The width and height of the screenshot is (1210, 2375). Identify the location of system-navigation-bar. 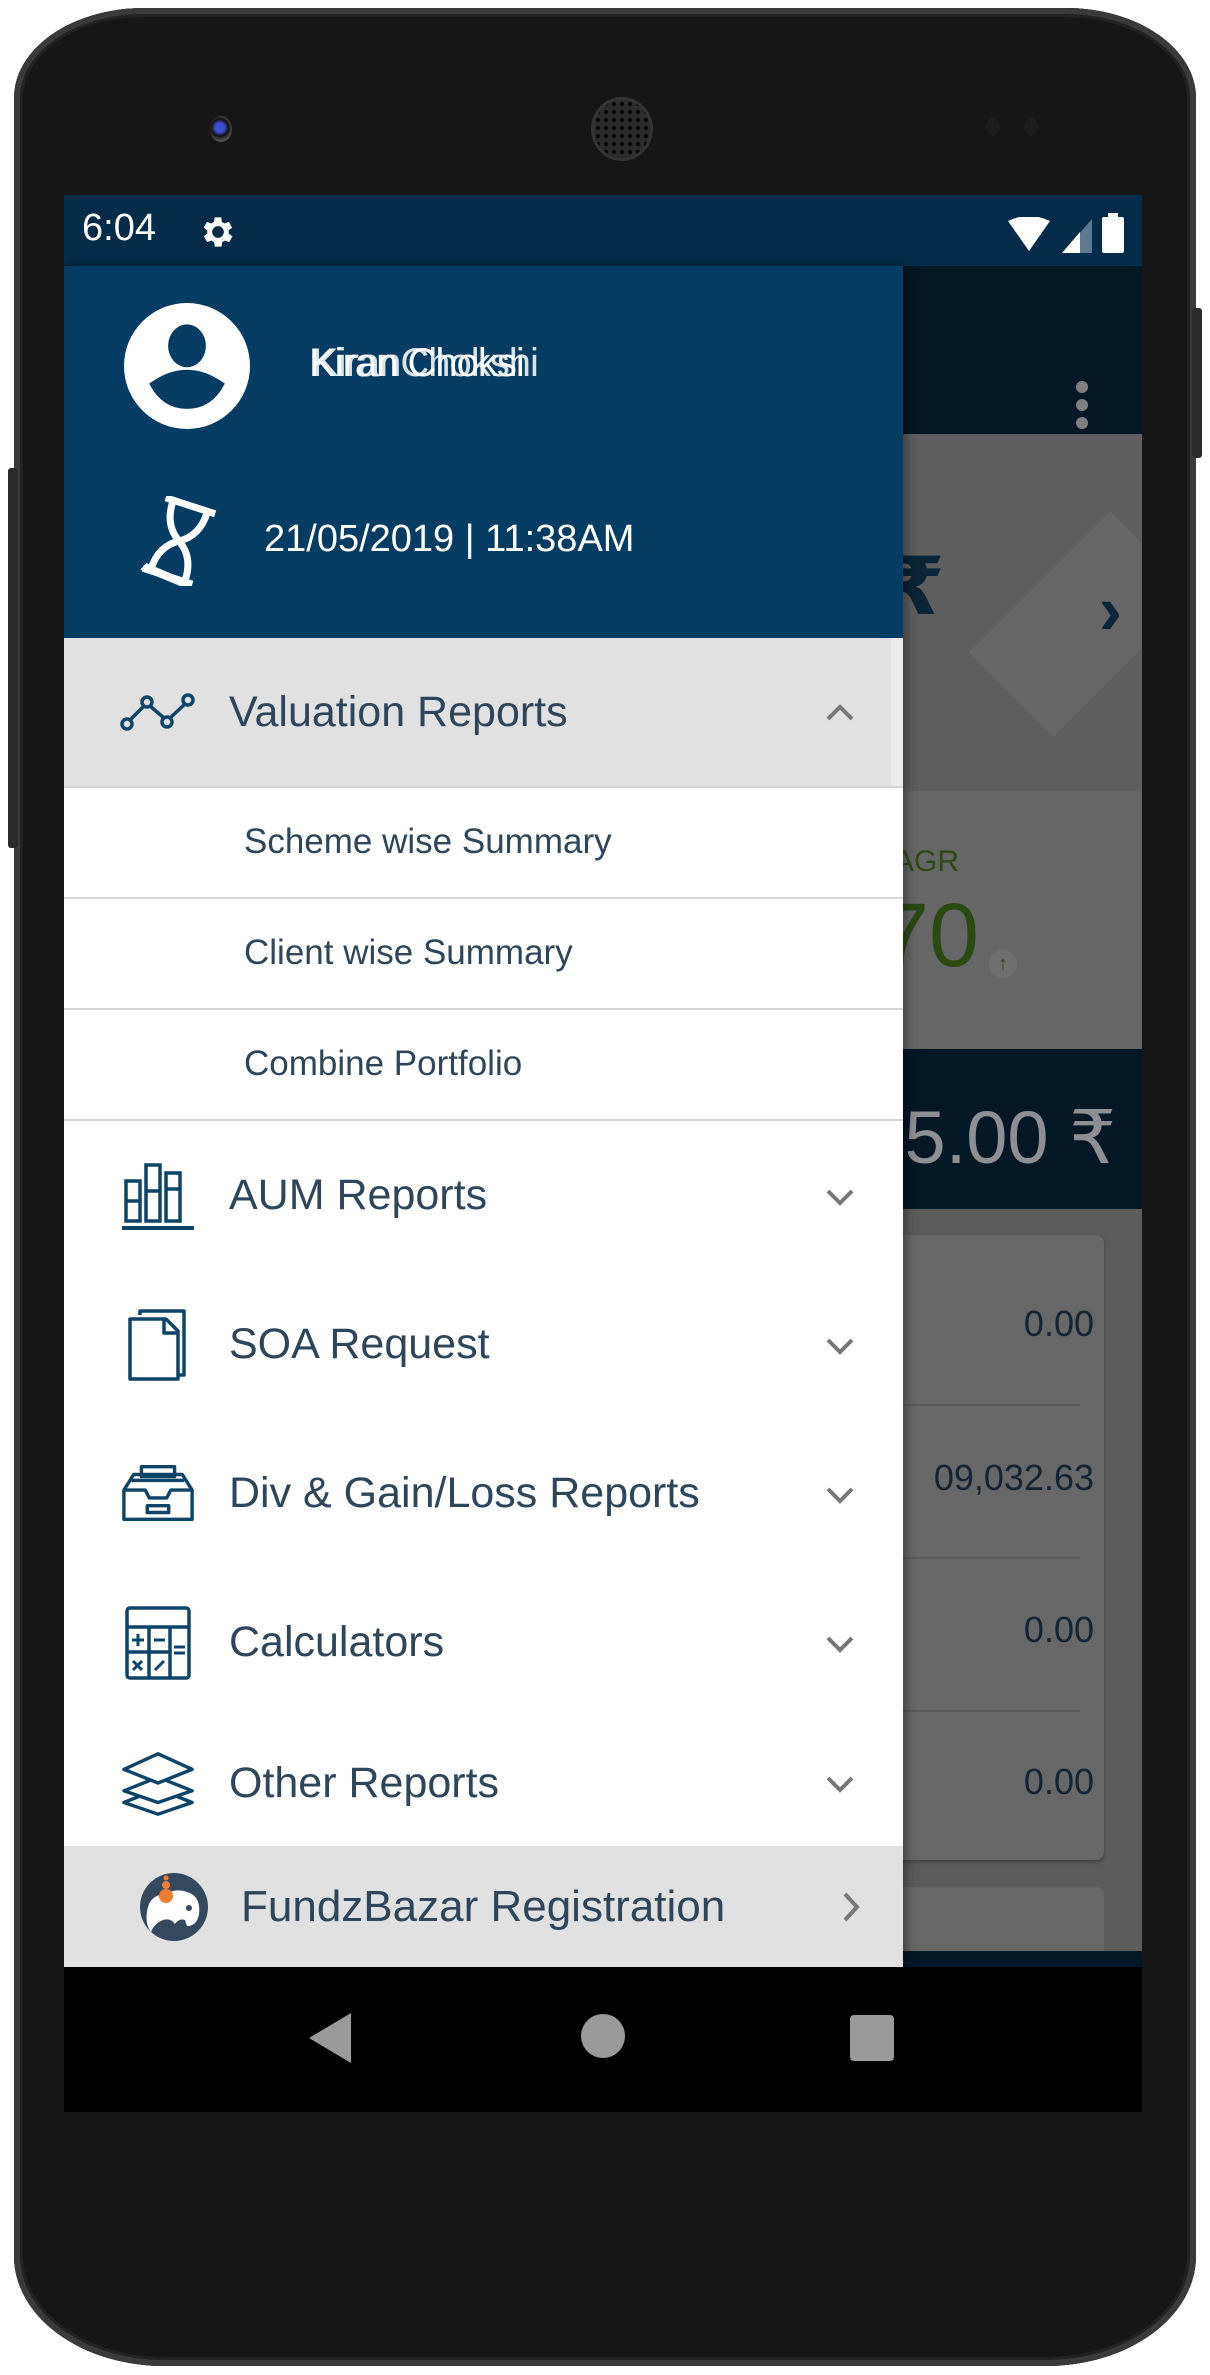
(603, 2039).